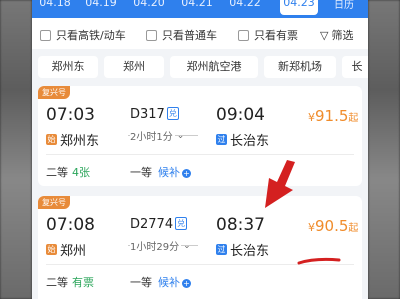 The height and width of the screenshot is (299, 400). What do you see at coordinates (152, 224) in the screenshot?
I see `train-number-text: D2774` at bounding box center [152, 224].